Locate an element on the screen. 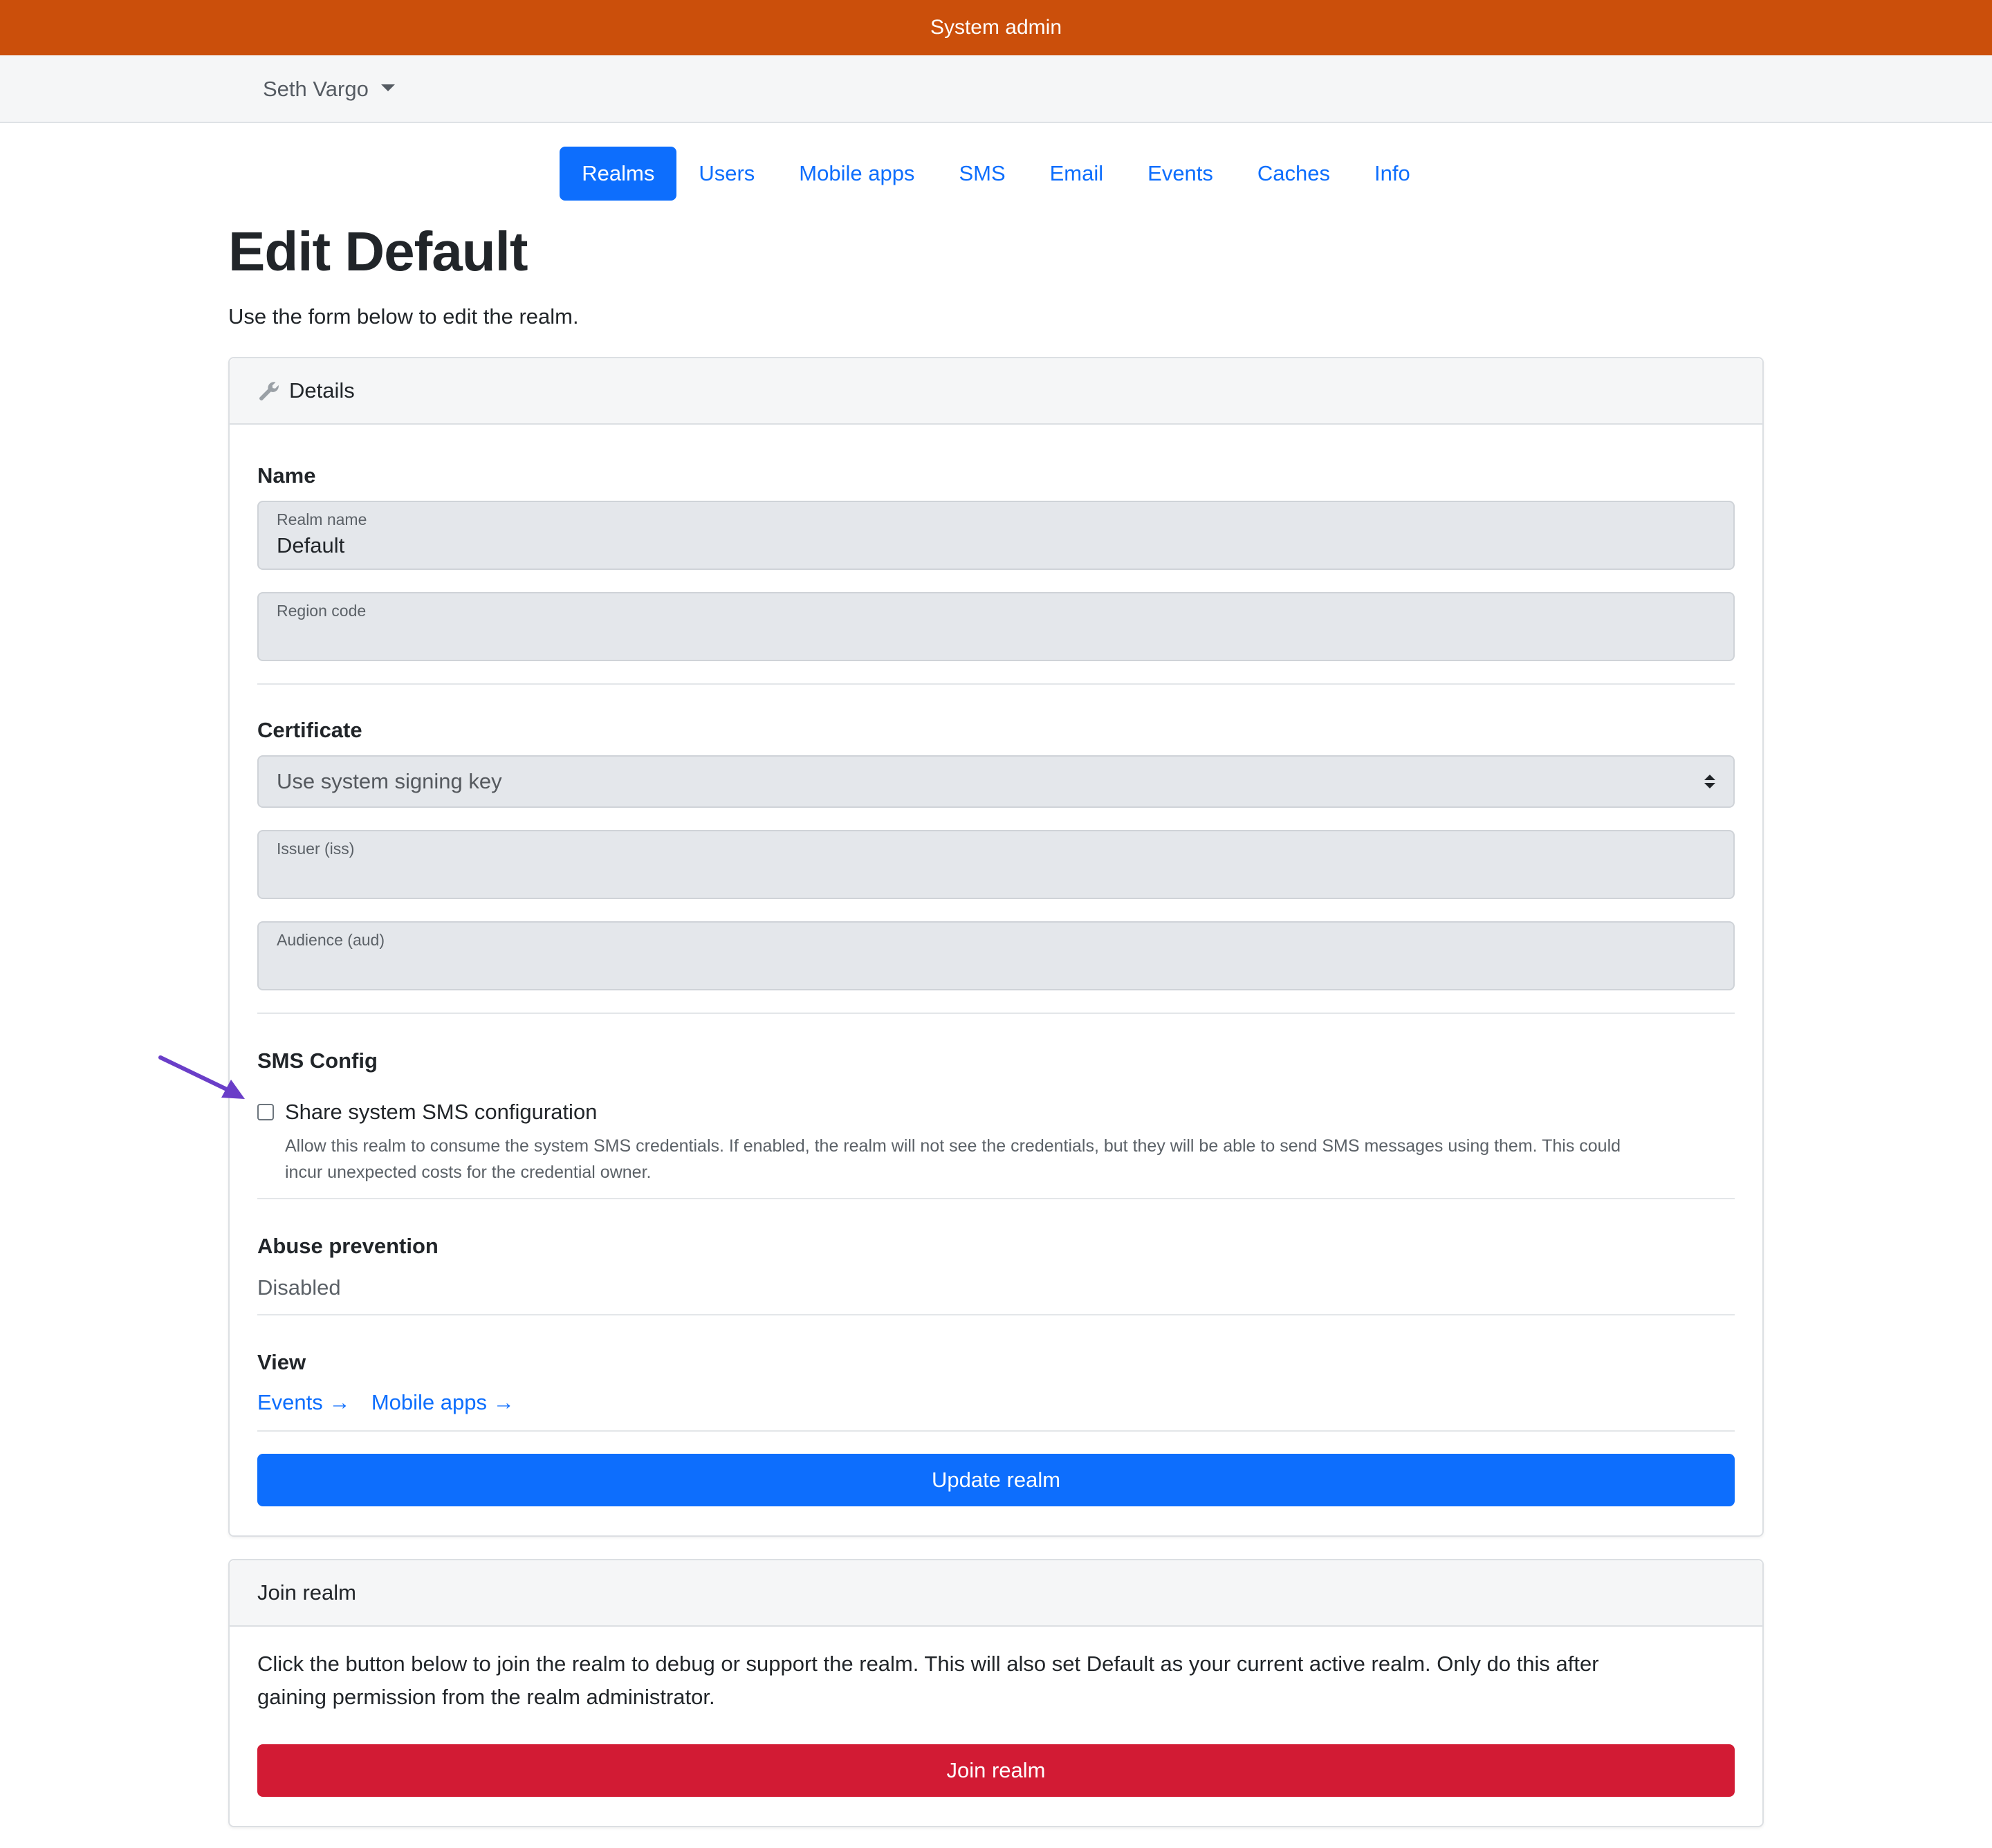  region-code-label: Region code is located at coordinates (322, 611).